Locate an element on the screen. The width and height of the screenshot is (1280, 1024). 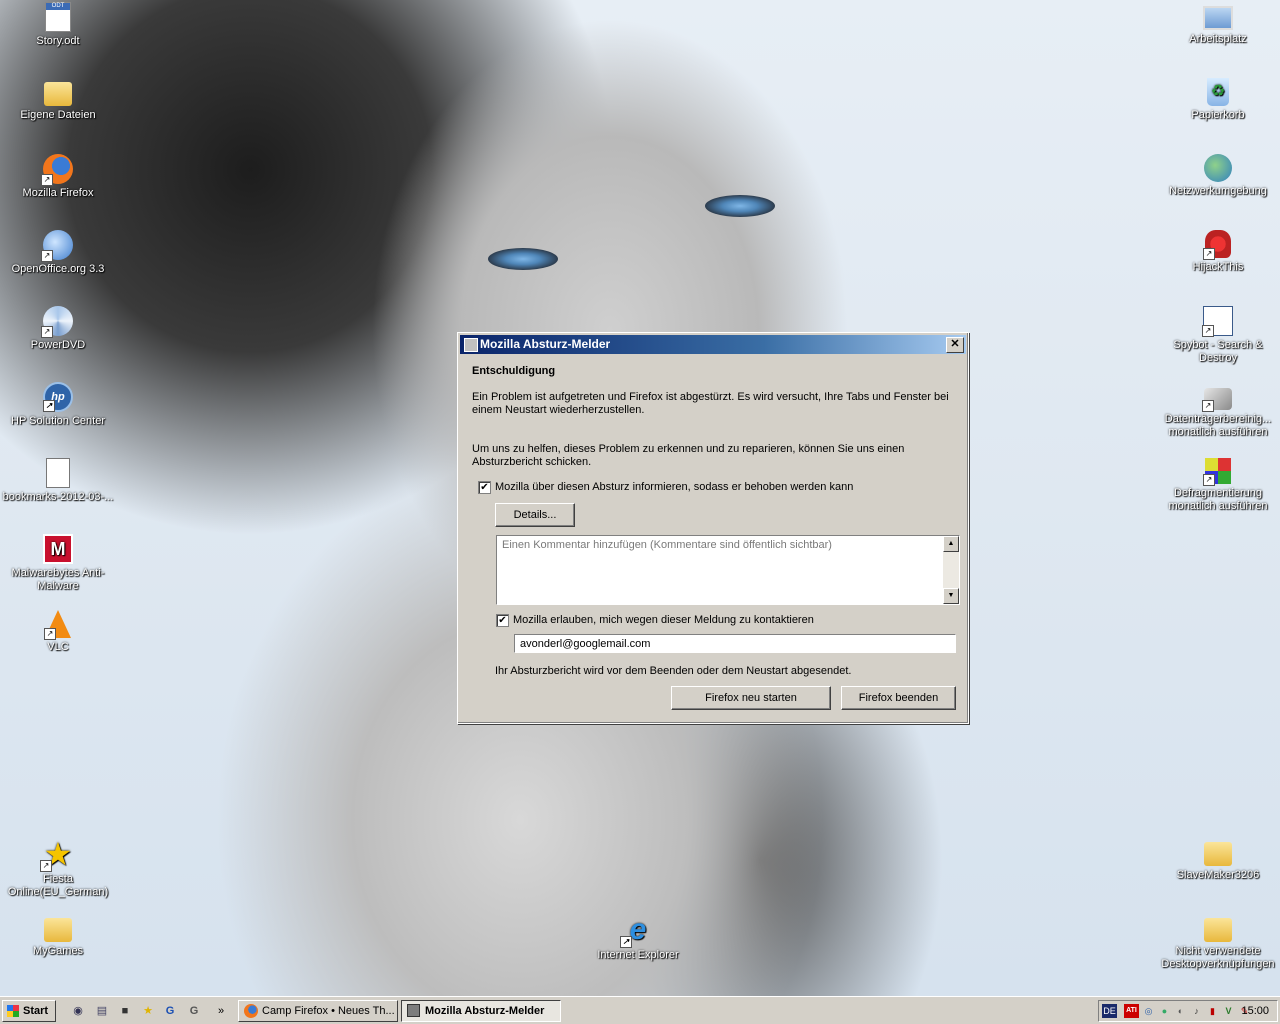
desktop-icon-label: Story.odt is located at coordinates (58, 41).